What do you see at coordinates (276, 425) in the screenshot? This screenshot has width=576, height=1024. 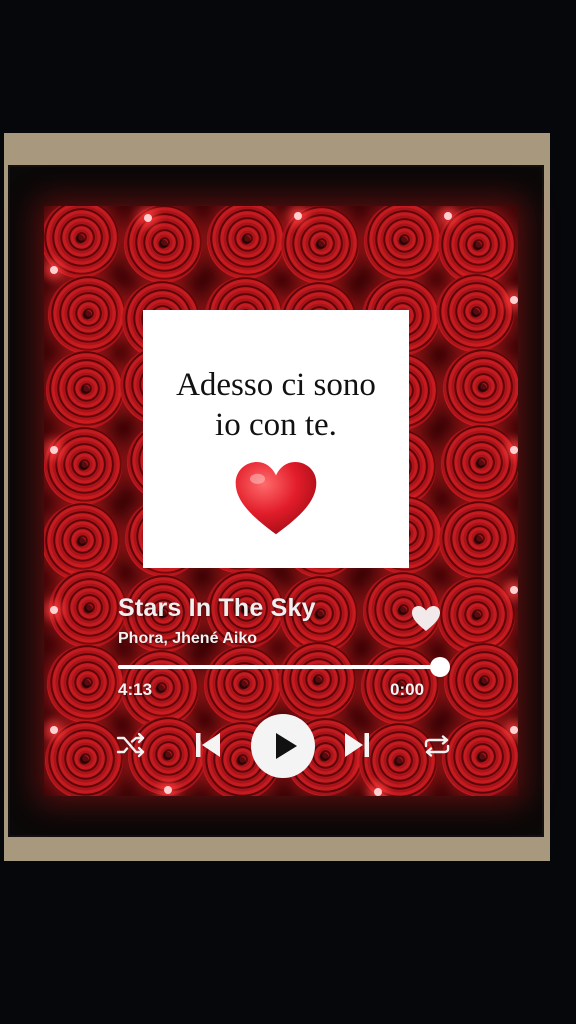 I see `message-line-2: io con te.` at bounding box center [276, 425].